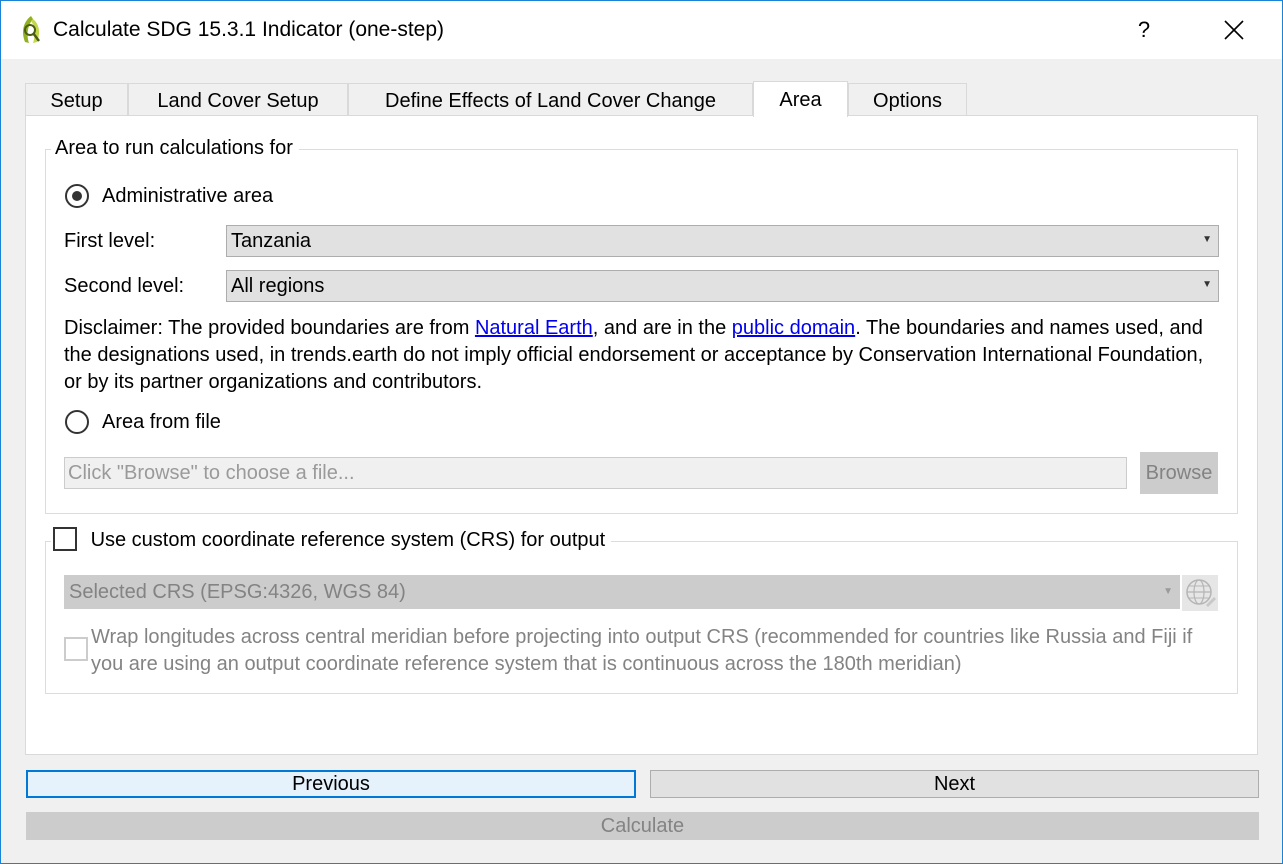  What do you see at coordinates (175, 148) in the screenshot?
I see `area-group-title: Area to run calculations for` at bounding box center [175, 148].